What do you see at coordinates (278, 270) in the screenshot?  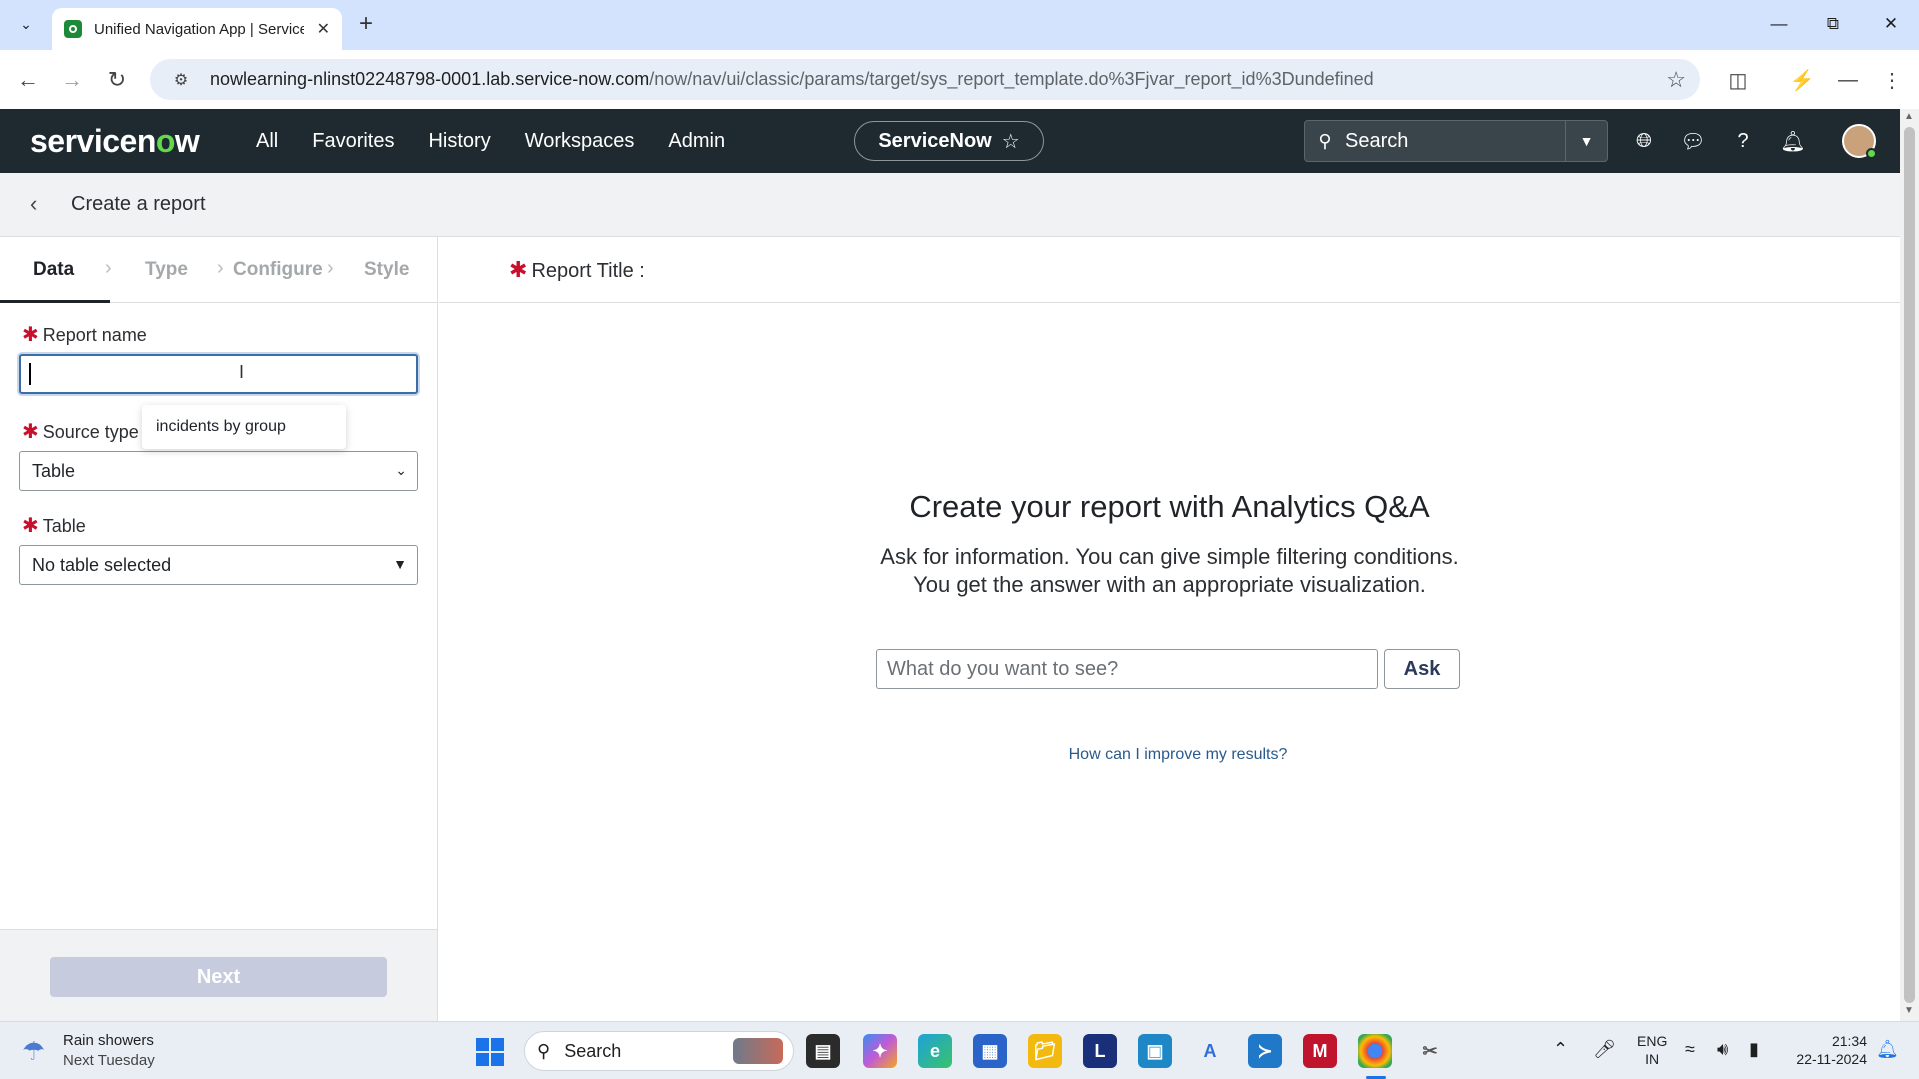 I see `step-configure: Configure` at bounding box center [278, 270].